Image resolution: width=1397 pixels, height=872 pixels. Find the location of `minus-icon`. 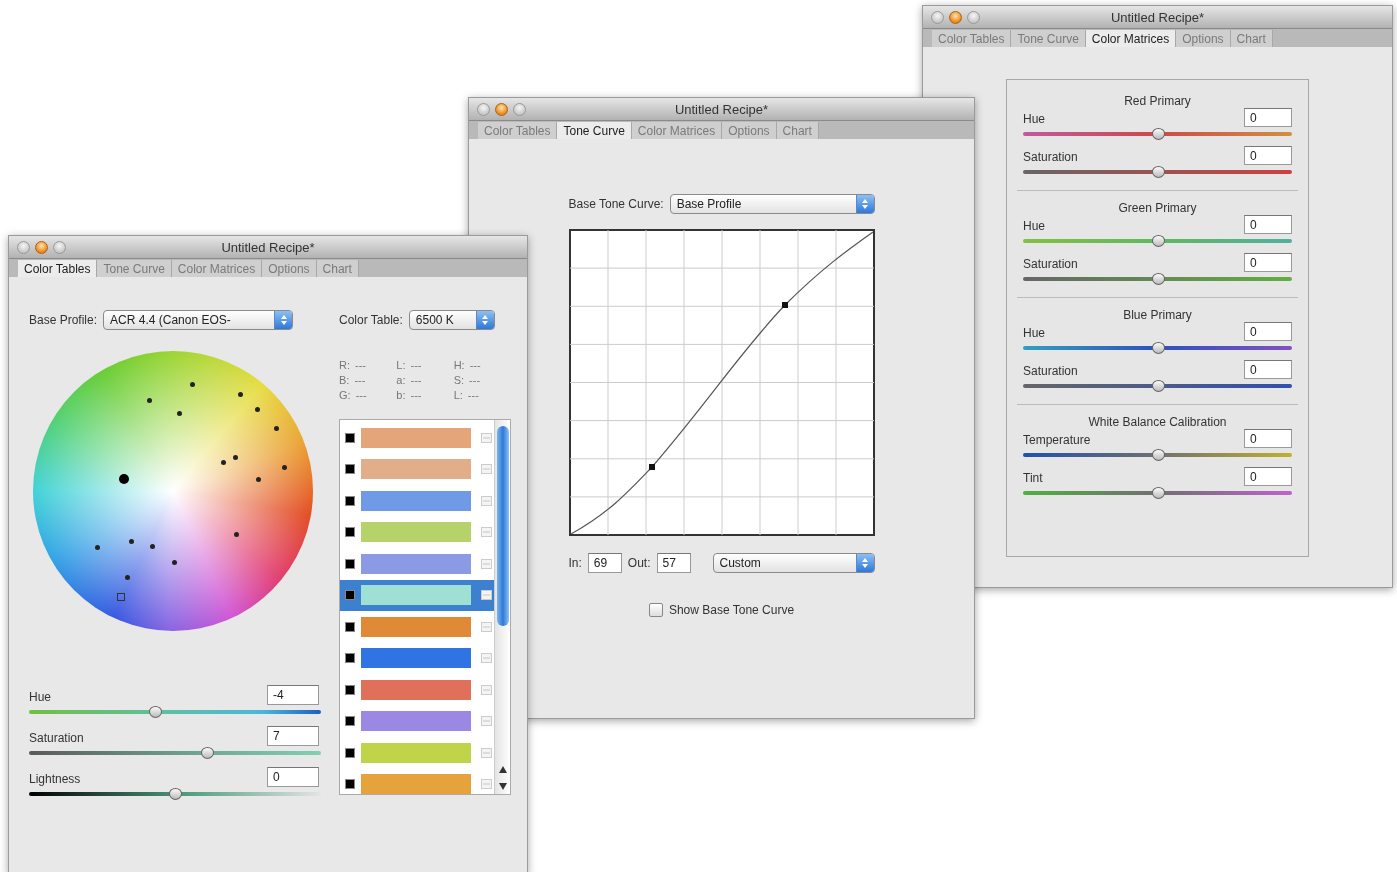

minus-icon is located at coordinates (486, 595).